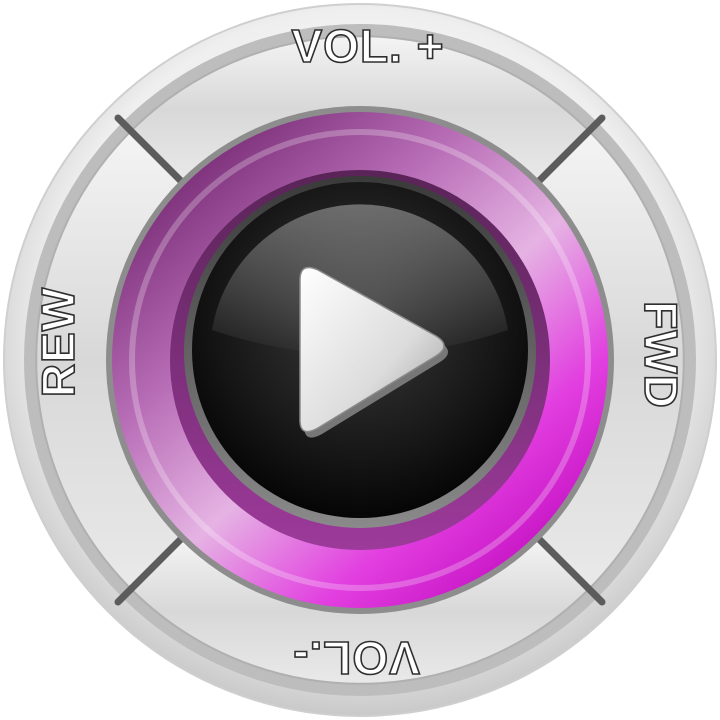  Describe the element at coordinates (356, 658) in the screenshot. I see `volume-down-label: VOL.-` at that location.